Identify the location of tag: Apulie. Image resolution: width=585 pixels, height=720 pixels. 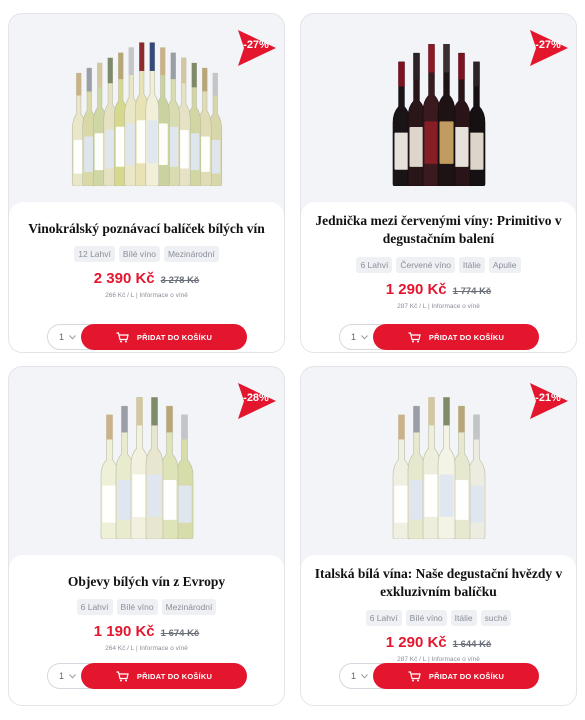
(504, 265).